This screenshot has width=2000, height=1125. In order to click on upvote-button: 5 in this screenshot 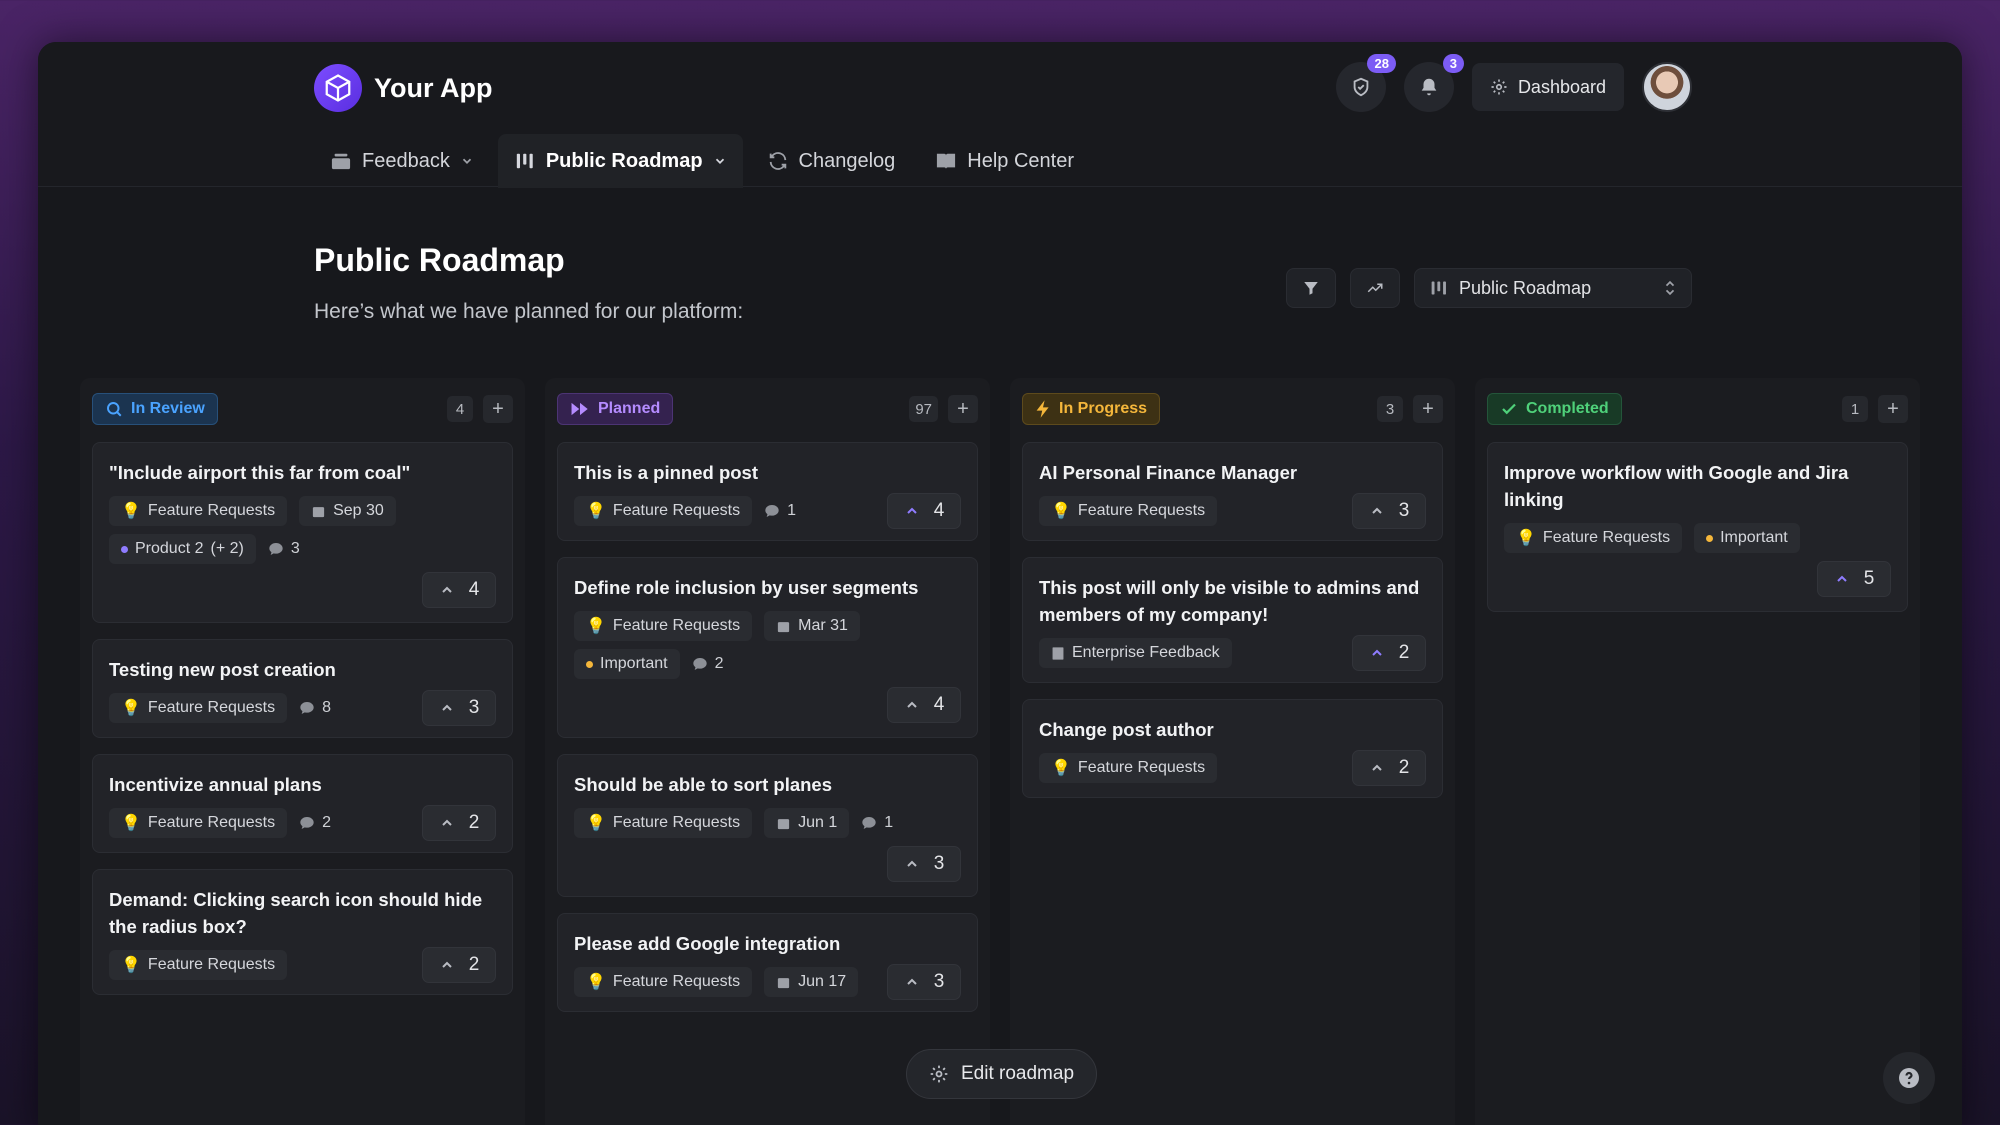, I will do `click(1854, 579)`.